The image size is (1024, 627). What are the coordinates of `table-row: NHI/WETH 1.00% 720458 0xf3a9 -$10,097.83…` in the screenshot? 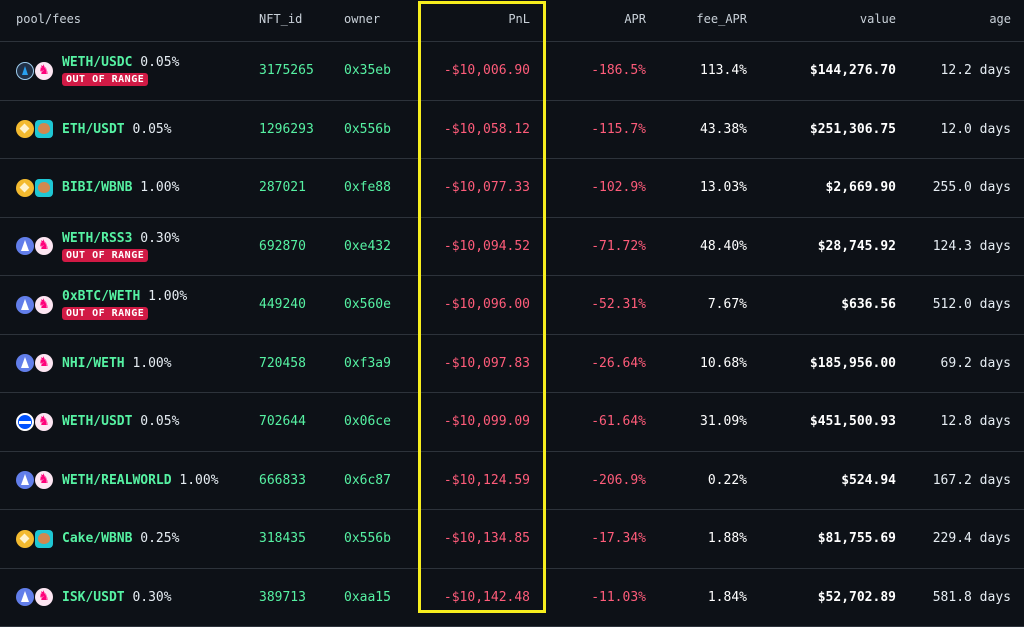 It's located at (512, 364).